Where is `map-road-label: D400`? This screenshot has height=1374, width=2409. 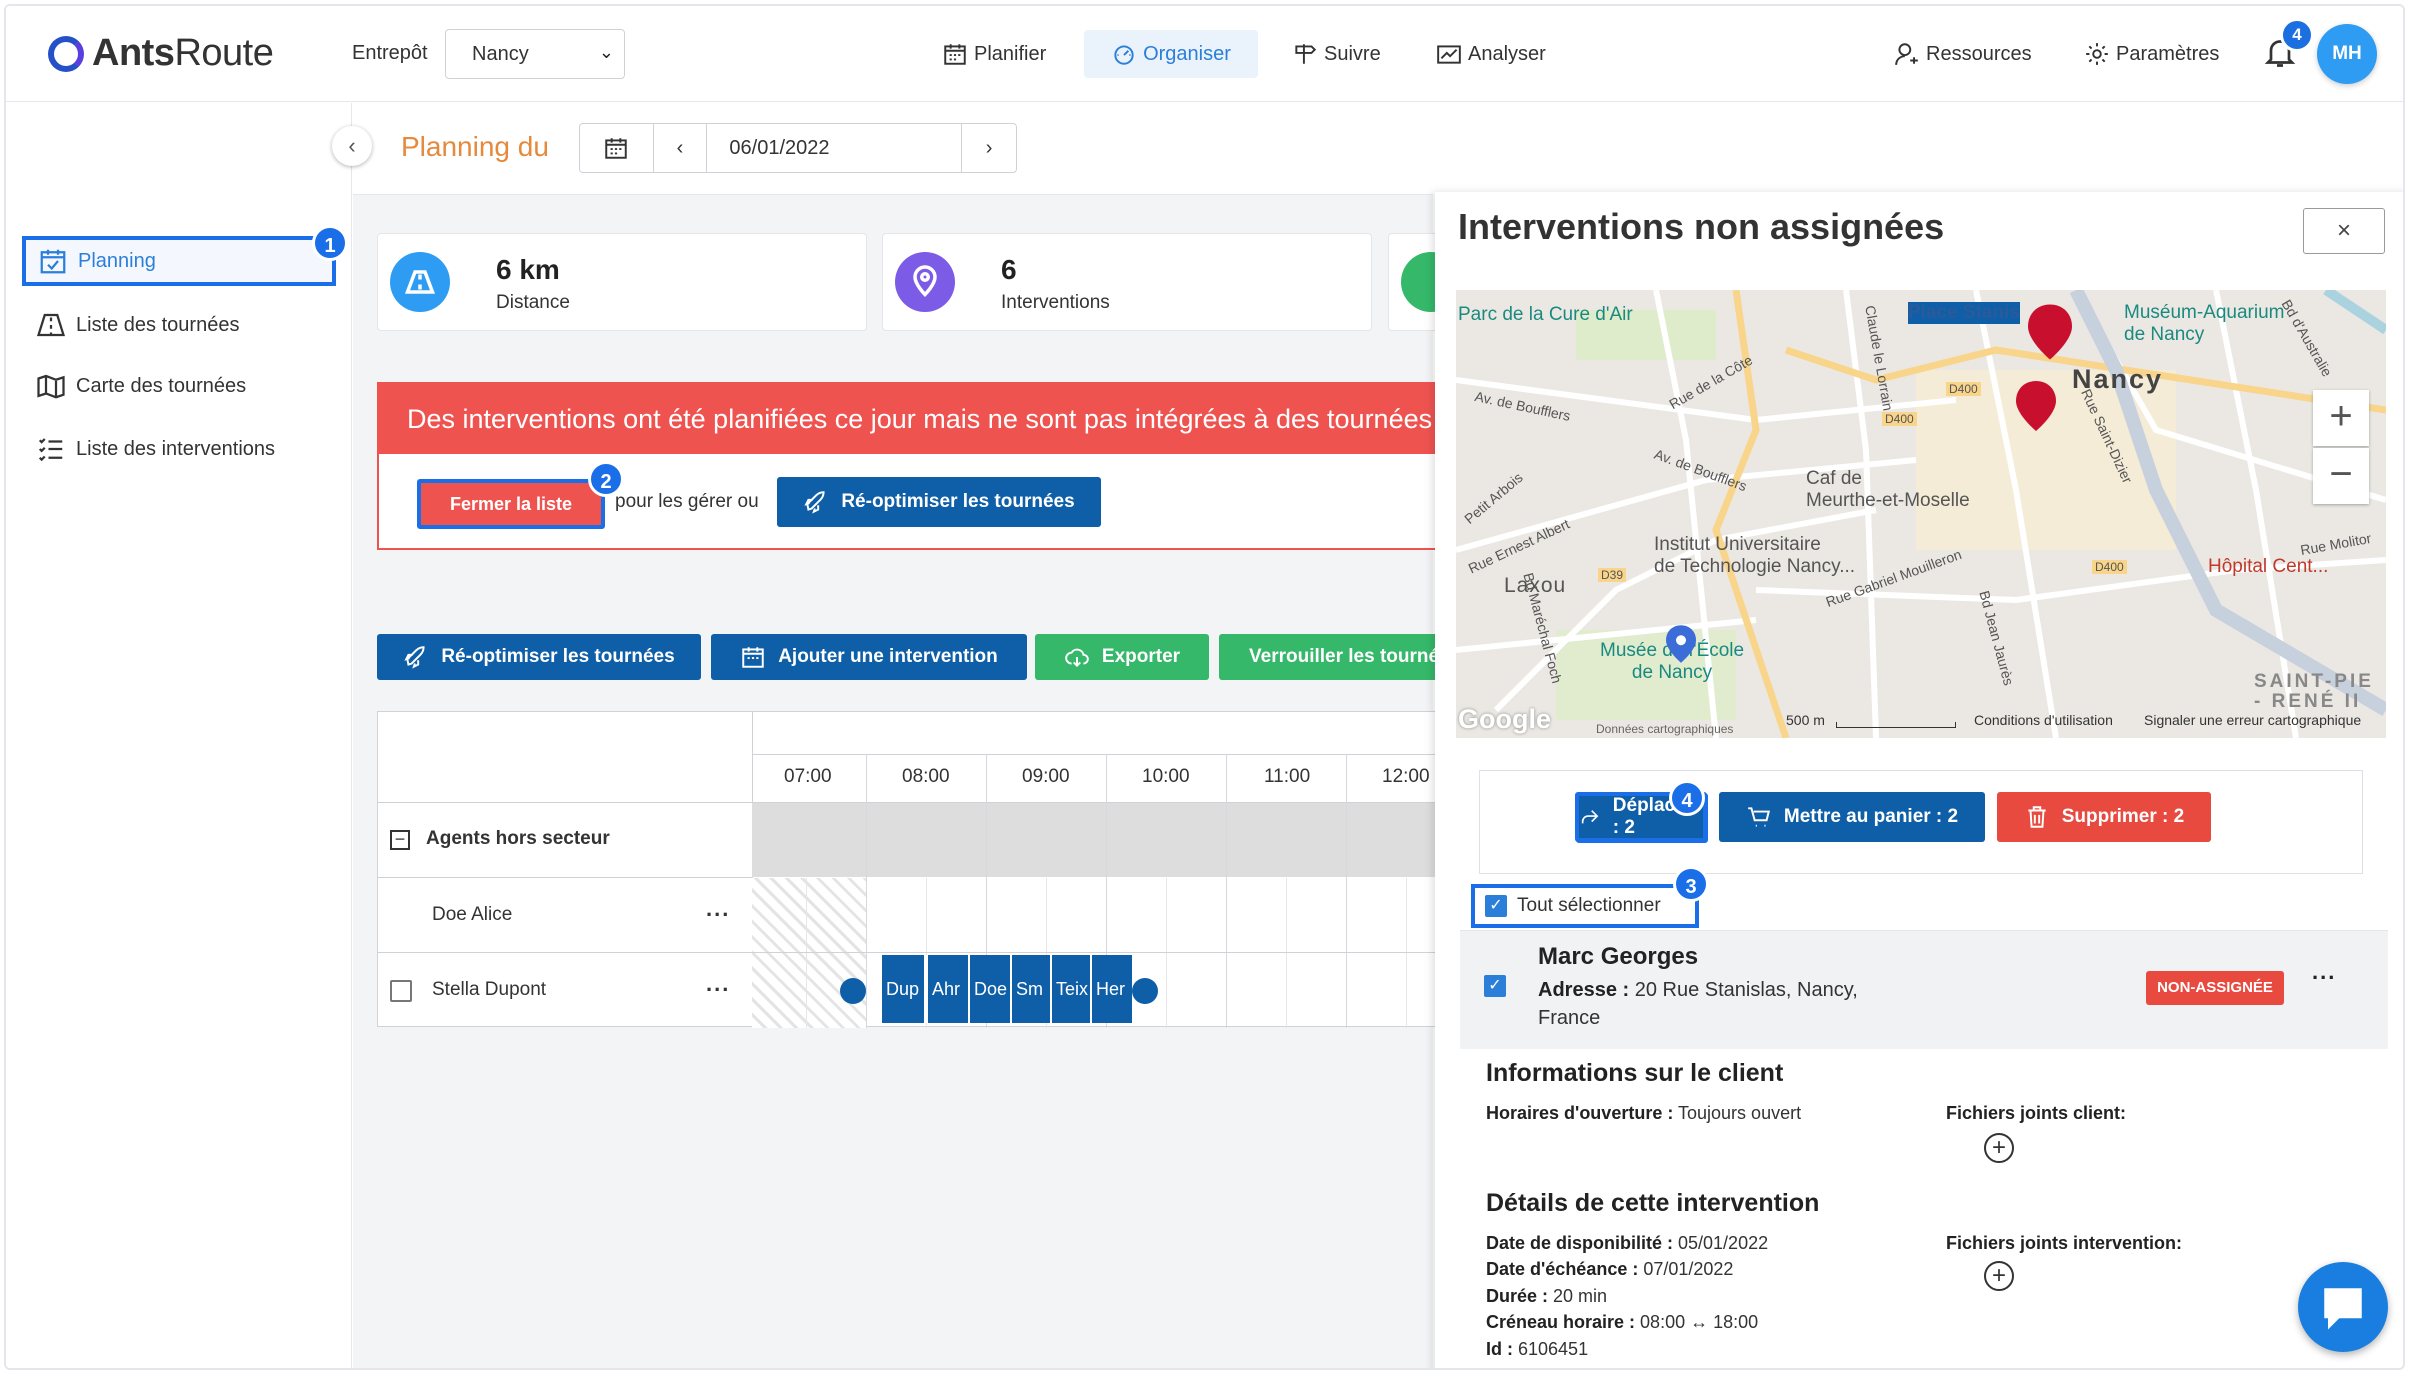
map-road-label: D400 is located at coordinates (1963, 389).